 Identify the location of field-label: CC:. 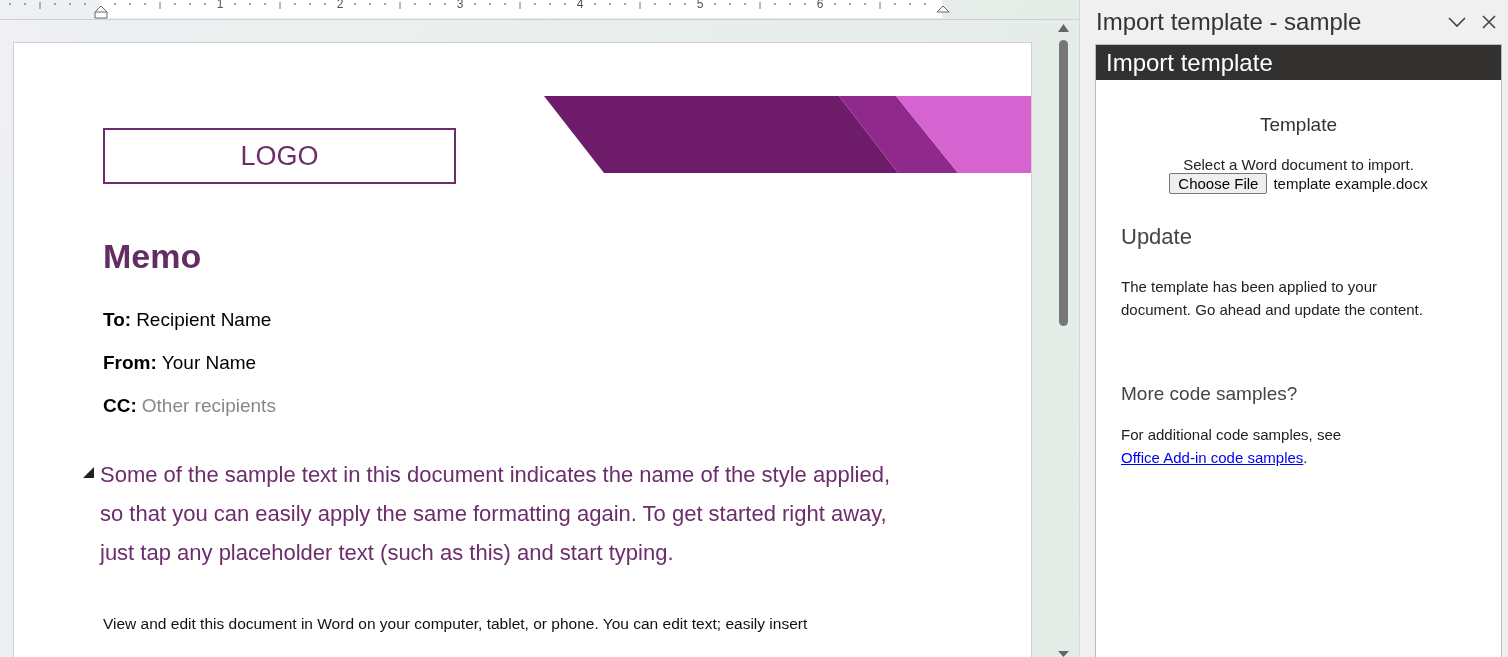
(120, 405).